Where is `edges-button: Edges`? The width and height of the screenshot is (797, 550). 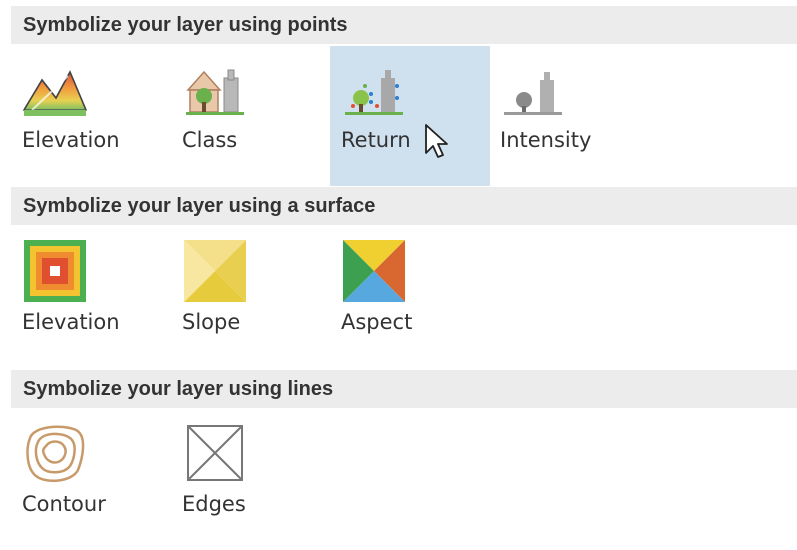
edges-button: Edges is located at coordinates (251, 480).